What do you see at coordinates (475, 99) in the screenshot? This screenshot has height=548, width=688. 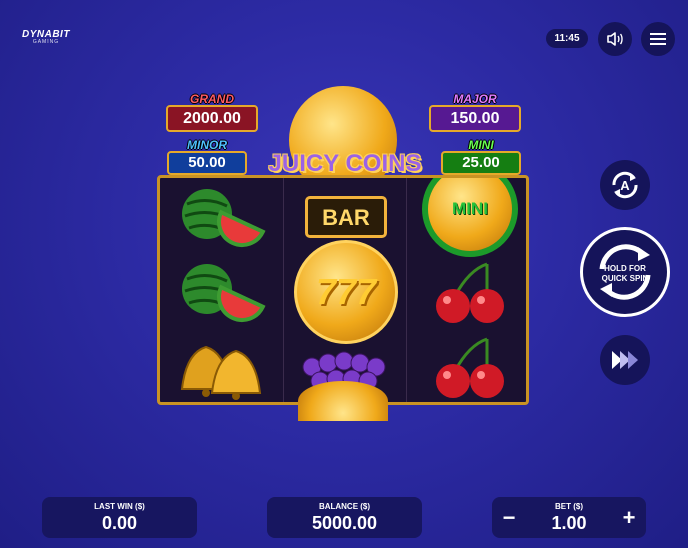 I see `jackpot-major-label: MAJOR` at bounding box center [475, 99].